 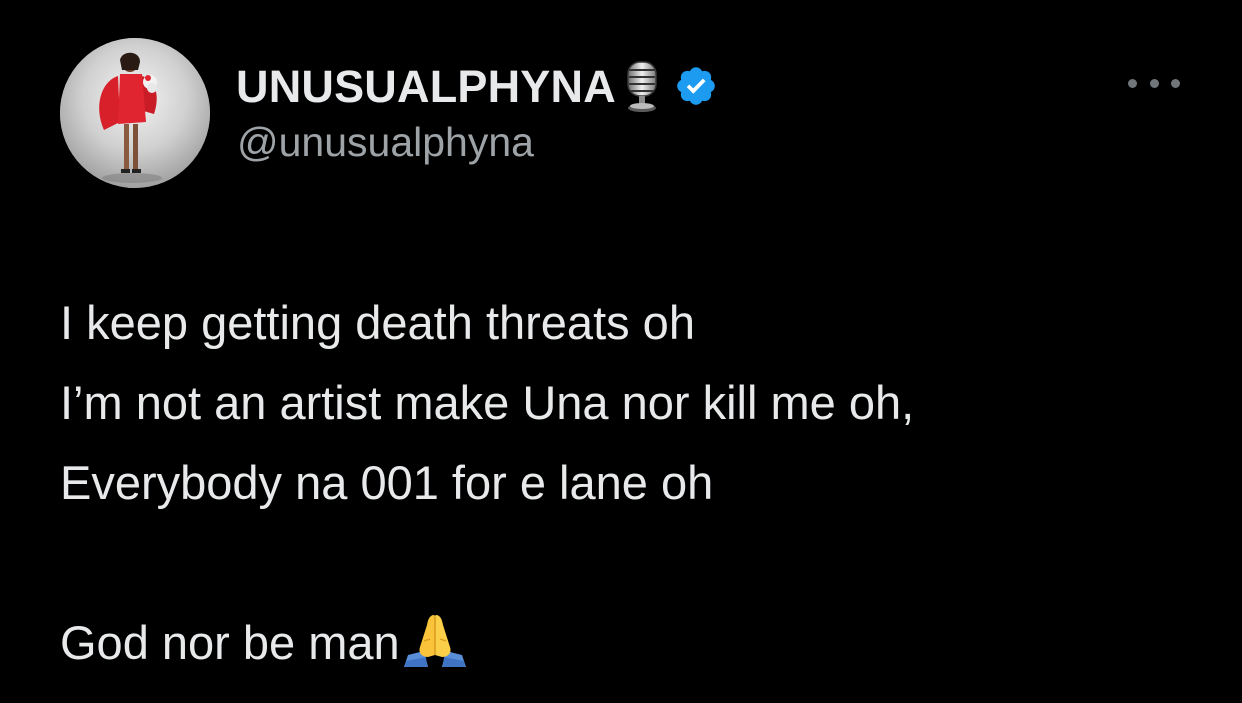 I want to click on user-handle: @unusualphyna, so click(x=385, y=142).